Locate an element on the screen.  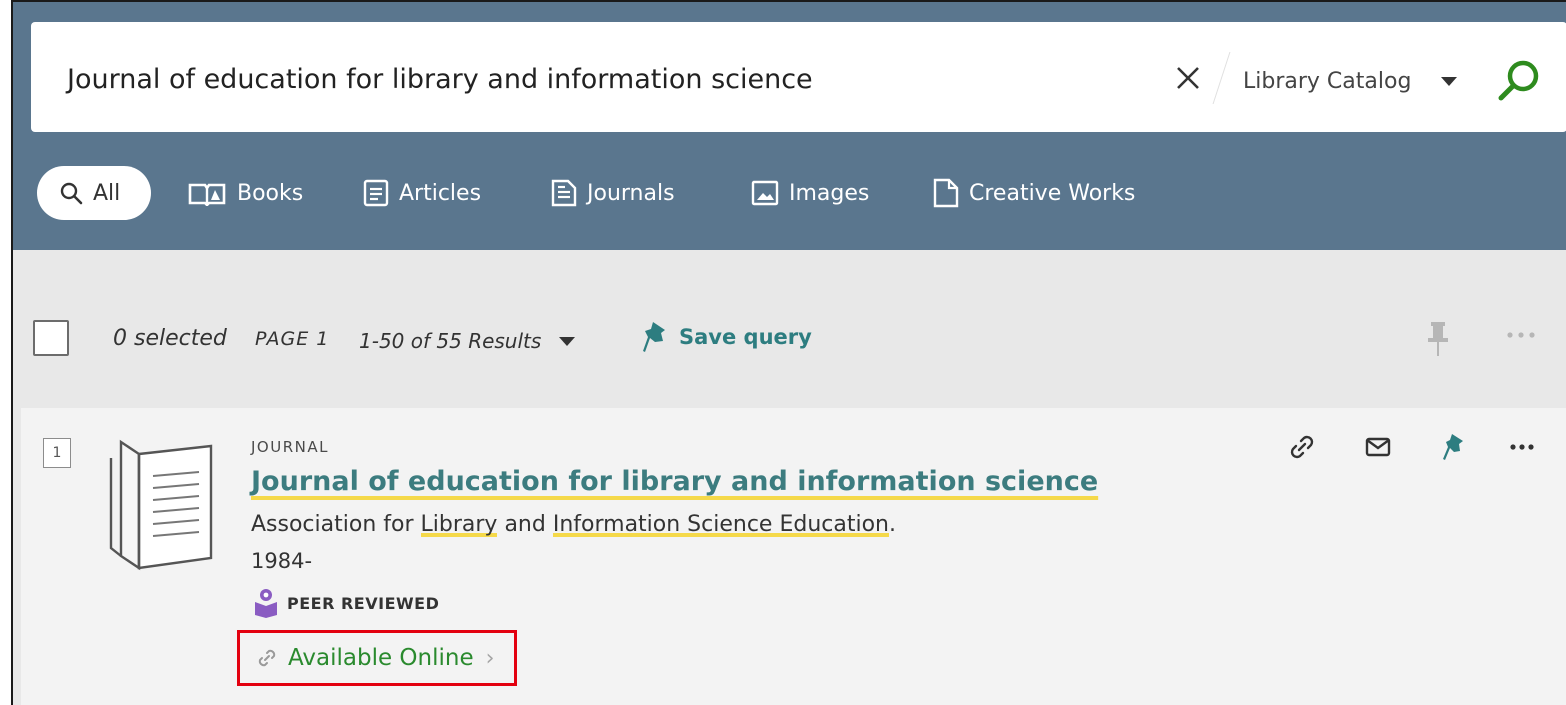
tab-articles: Articles is located at coordinates (422, 193).